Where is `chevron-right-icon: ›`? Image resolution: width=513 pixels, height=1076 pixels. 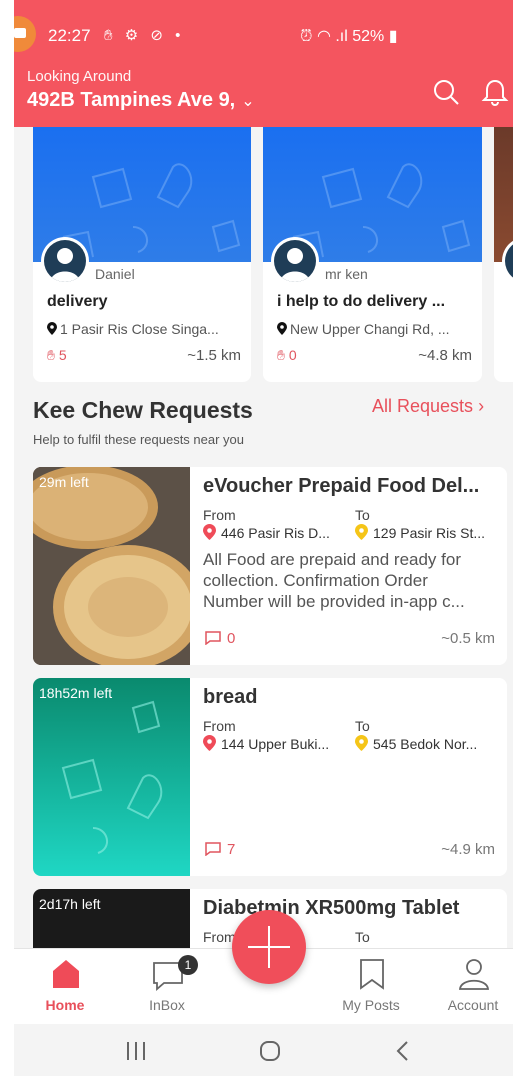
chevron-right-icon: › is located at coordinates (479, 406).